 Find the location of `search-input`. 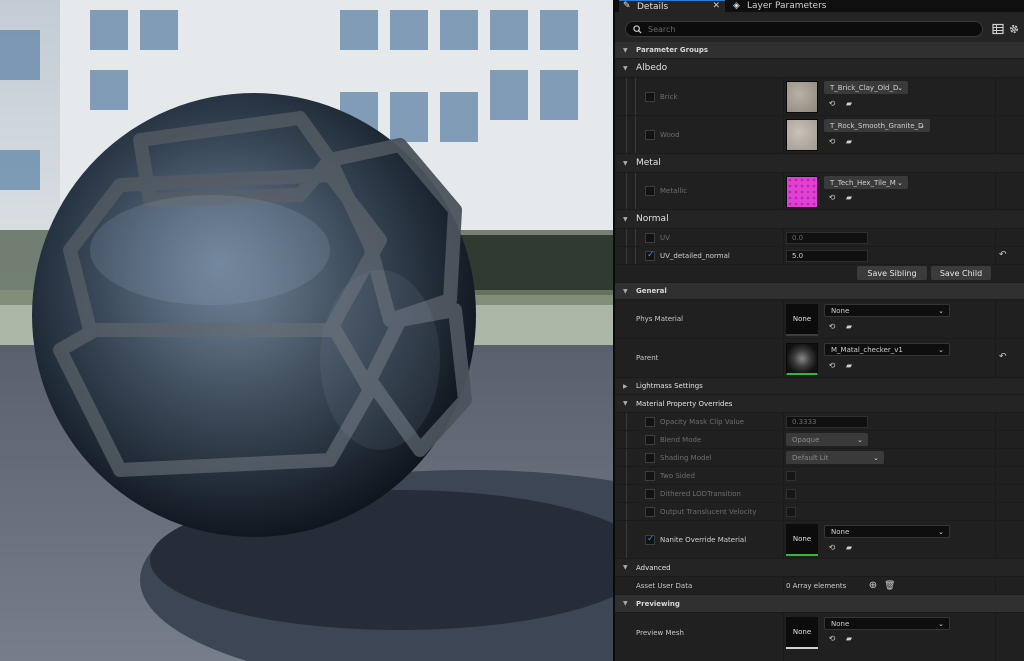

search-input is located at coordinates (798, 29).